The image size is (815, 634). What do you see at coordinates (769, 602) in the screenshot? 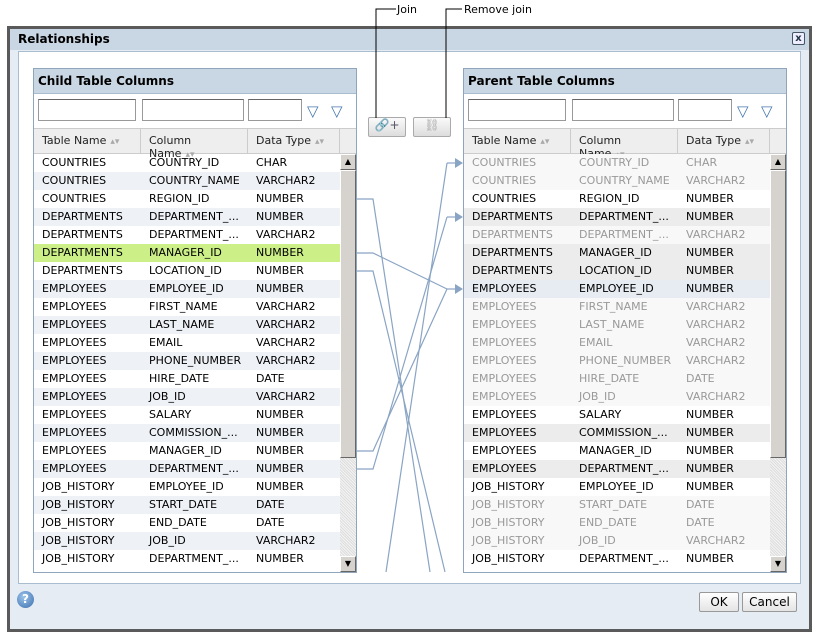
I see `cancel-button: Cancel` at bounding box center [769, 602].